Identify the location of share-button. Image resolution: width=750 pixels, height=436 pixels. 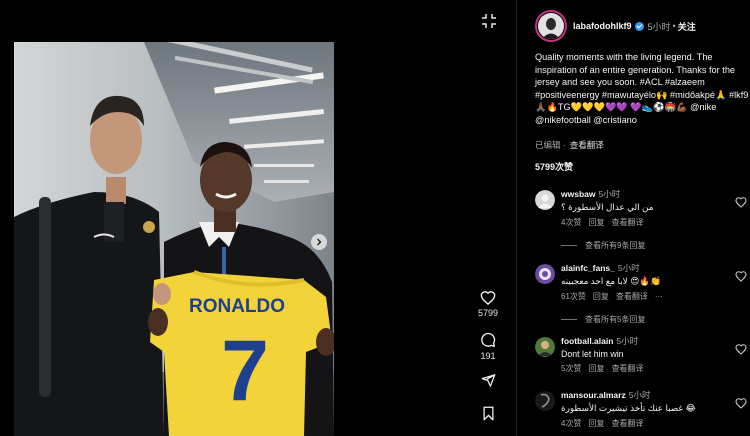
(488, 380).